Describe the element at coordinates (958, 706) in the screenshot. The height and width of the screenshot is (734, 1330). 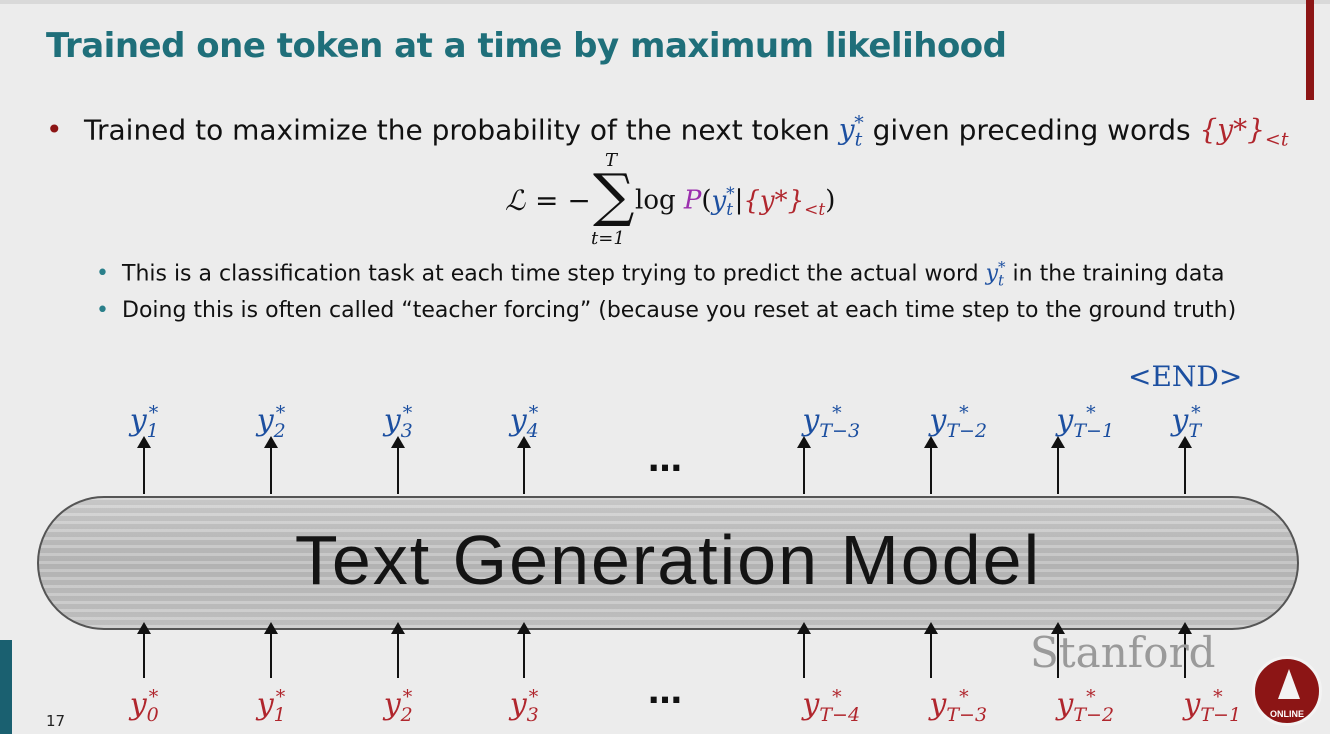
I see `input-token: yT−3*` at that location.